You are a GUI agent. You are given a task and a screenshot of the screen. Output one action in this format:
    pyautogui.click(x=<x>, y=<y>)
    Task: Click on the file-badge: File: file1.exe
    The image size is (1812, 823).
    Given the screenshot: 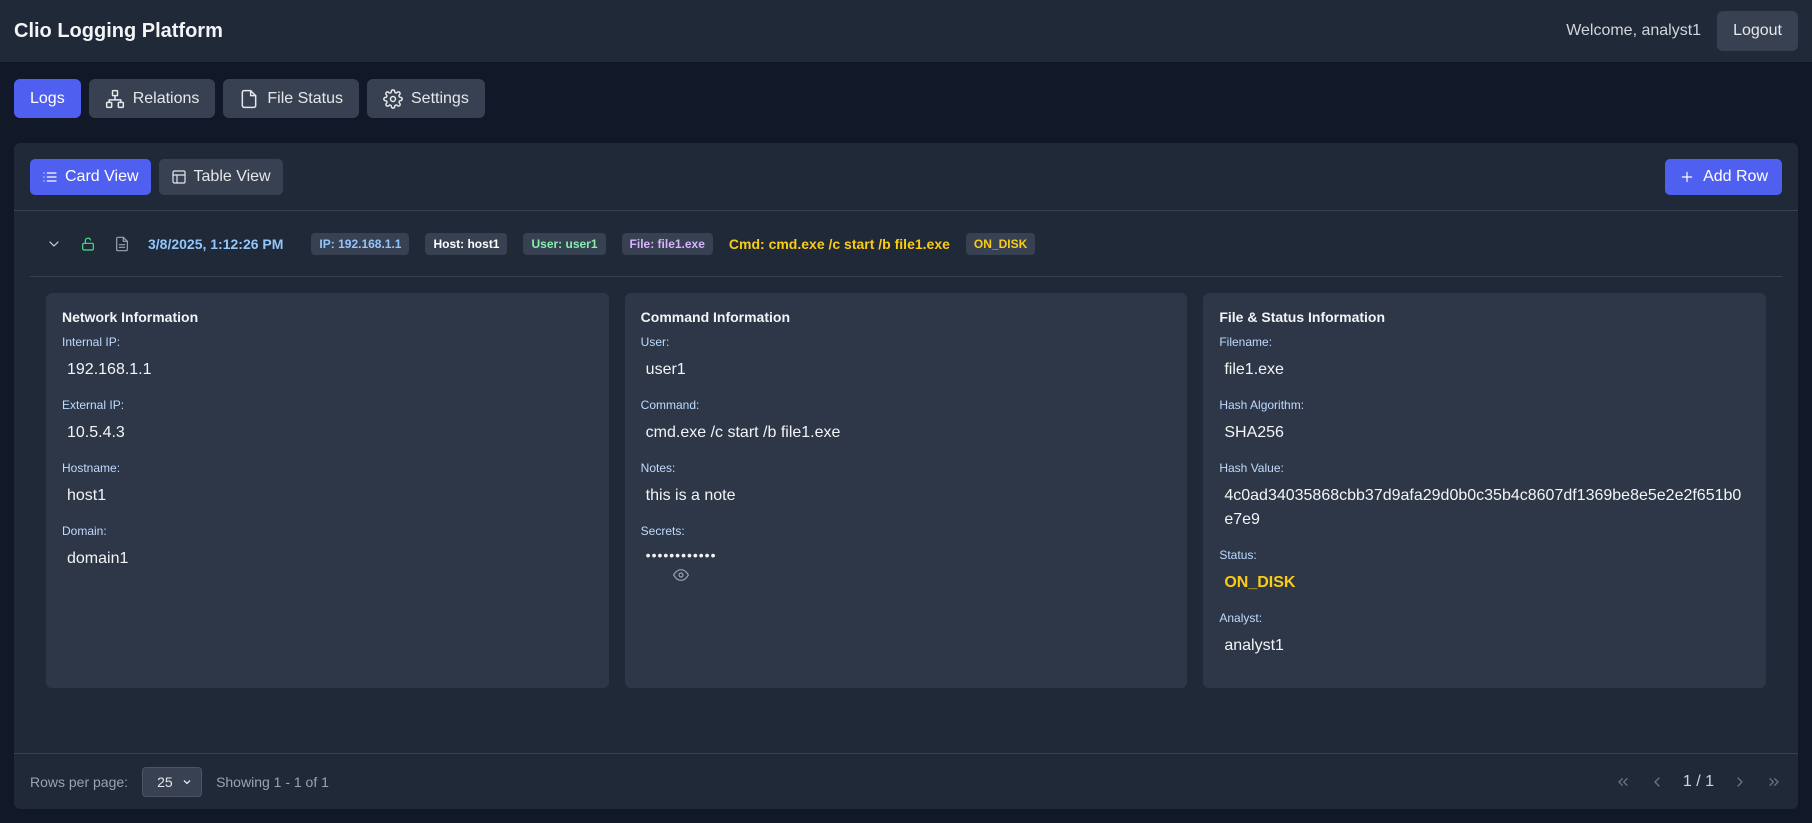 What is the action you would take?
    pyautogui.click(x=667, y=243)
    